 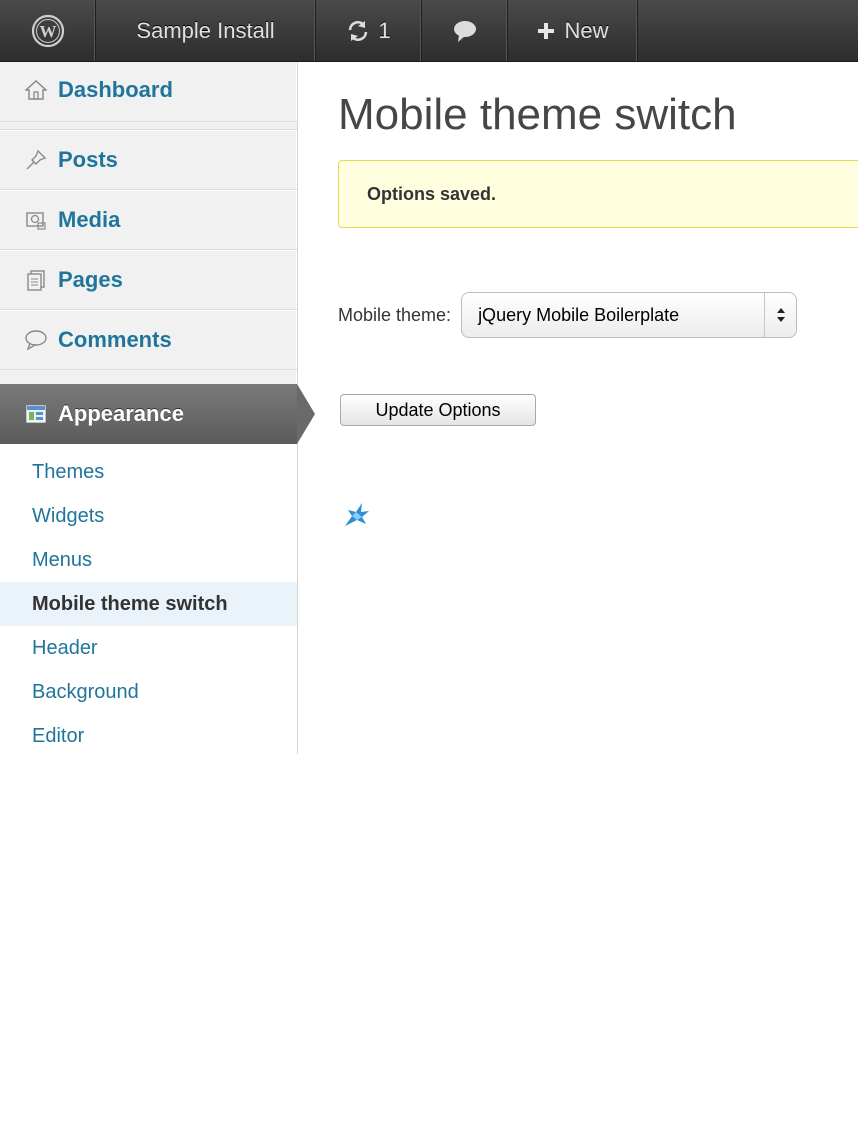 I want to click on site-name-link: Sample Install, so click(x=206, y=30).